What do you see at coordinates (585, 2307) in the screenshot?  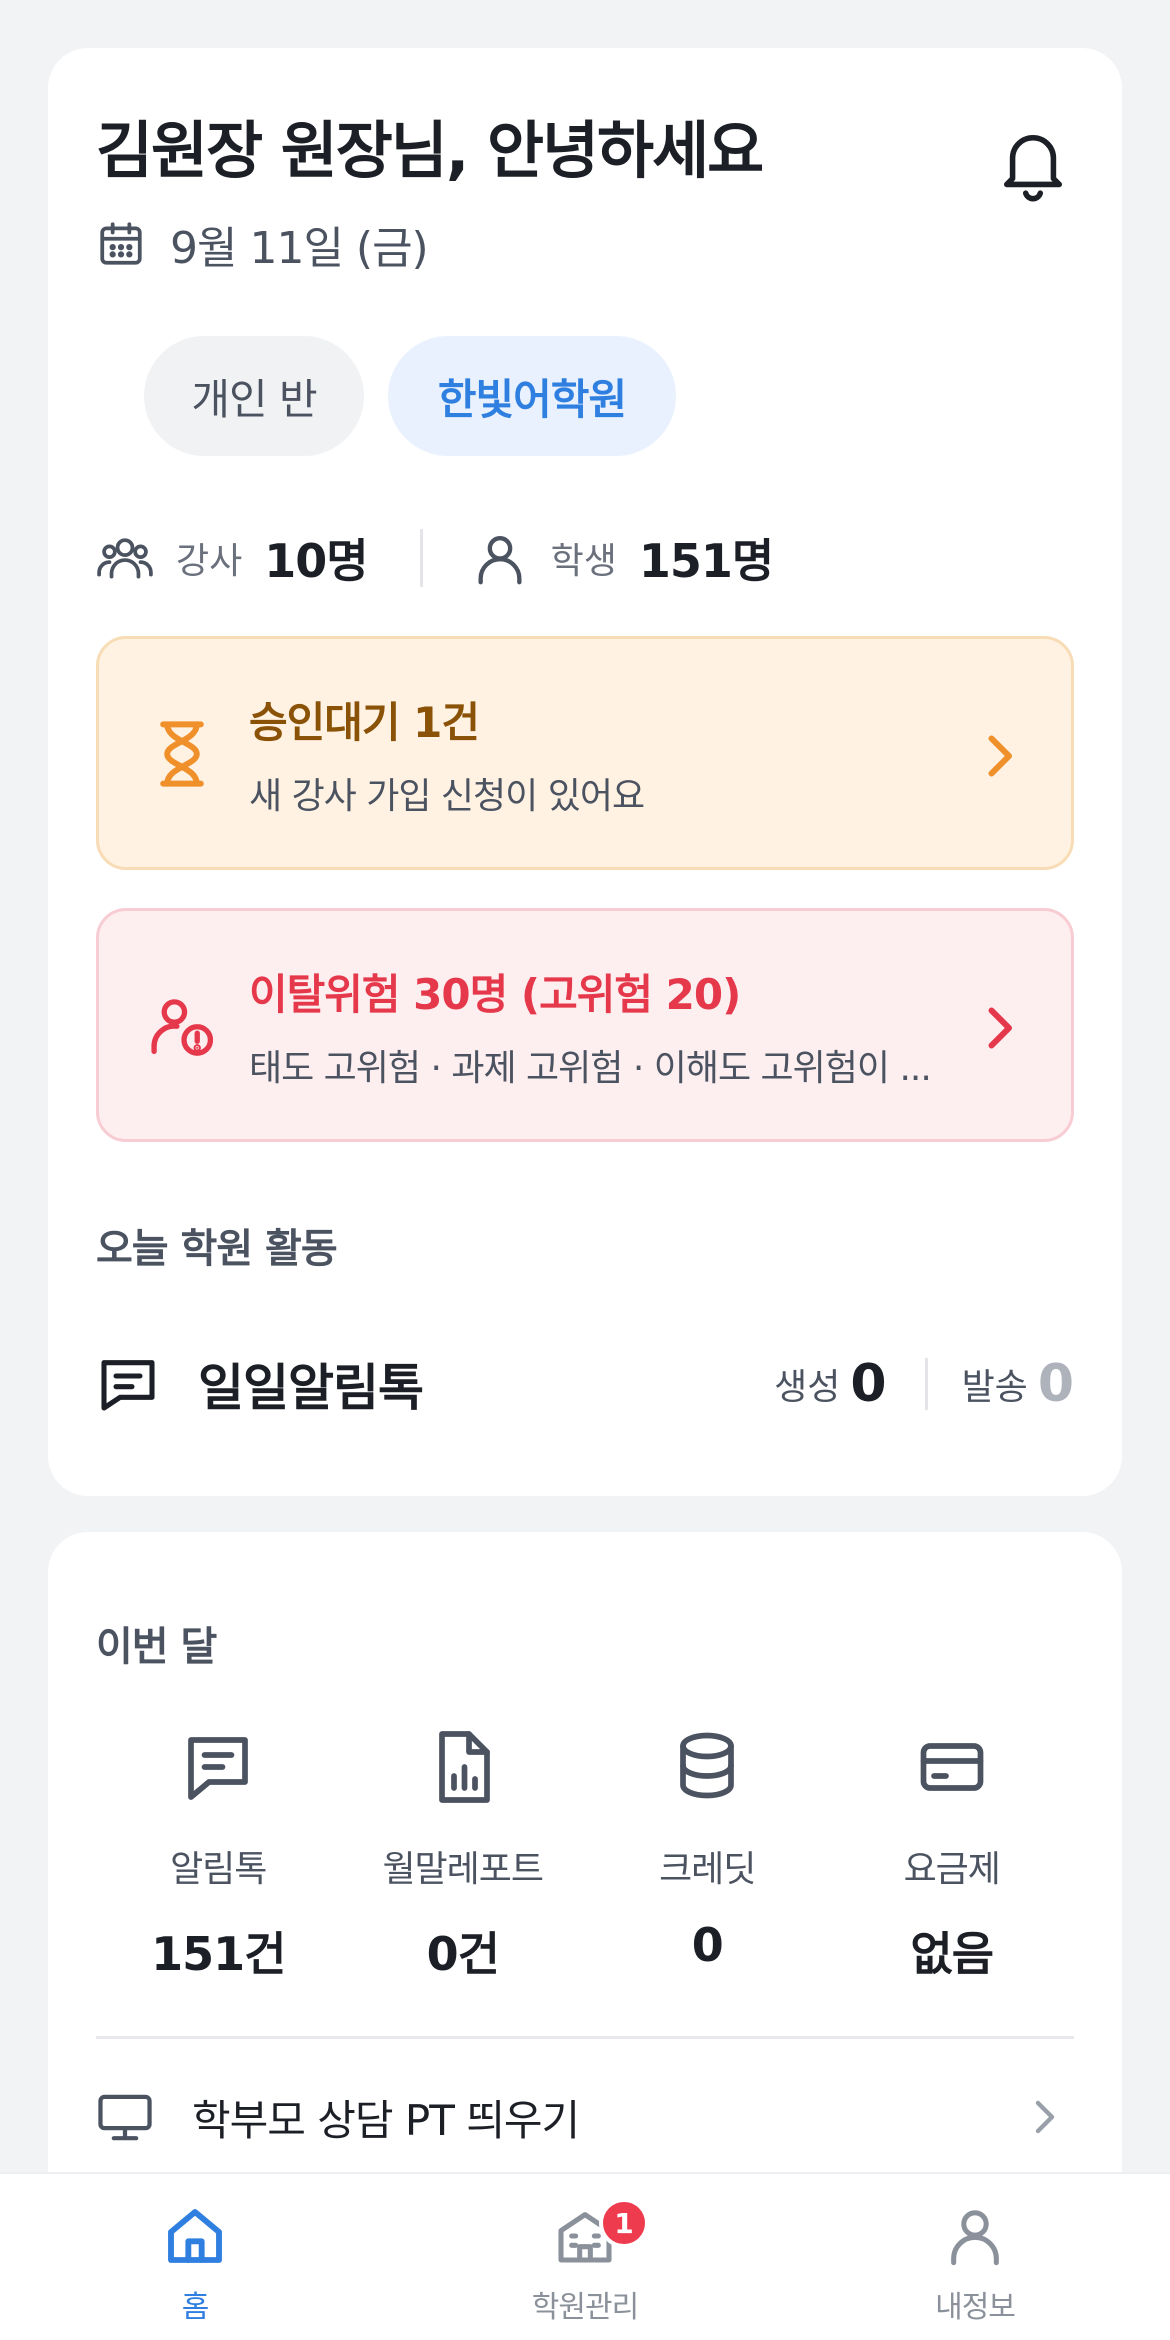 I see `tab-academy-label: 학원관리` at bounding box center [585, 2307].